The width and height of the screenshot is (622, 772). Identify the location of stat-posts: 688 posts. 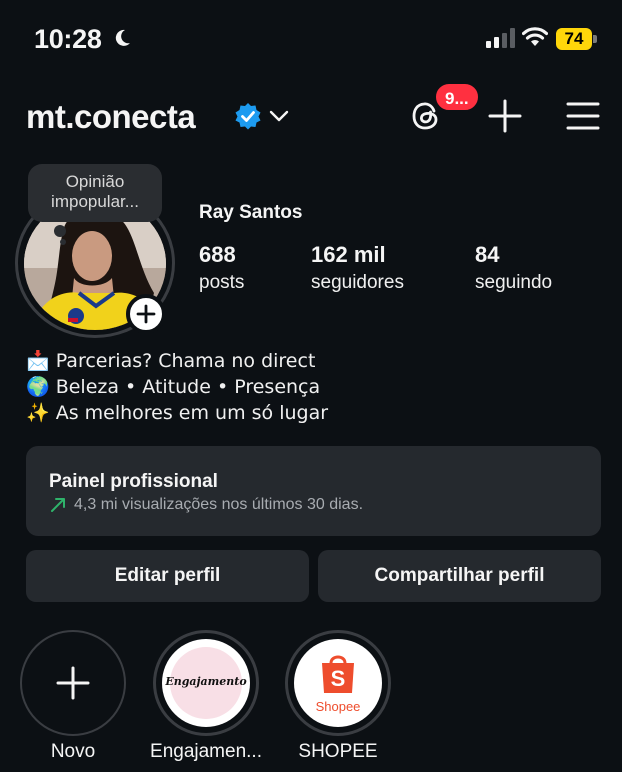
(221, 268).